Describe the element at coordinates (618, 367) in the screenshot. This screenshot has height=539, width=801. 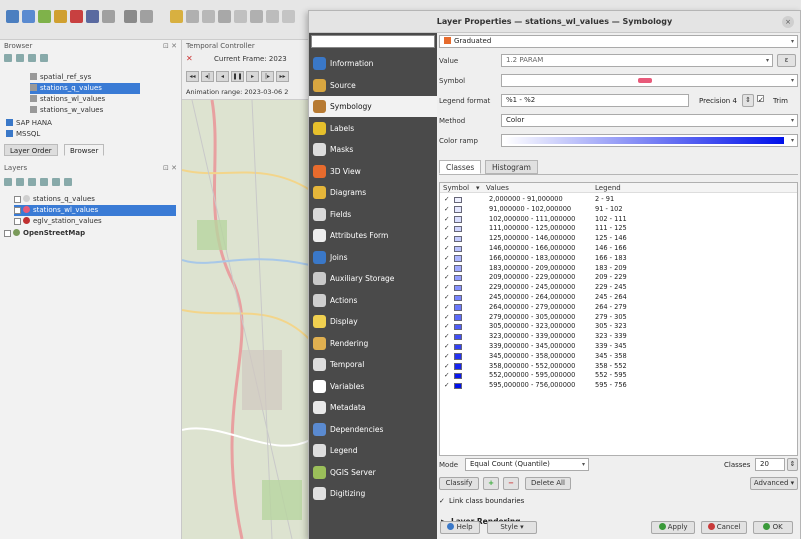
I see `class-row: ✓ 358,000000 - 552,000000 358 - 552` at that location.